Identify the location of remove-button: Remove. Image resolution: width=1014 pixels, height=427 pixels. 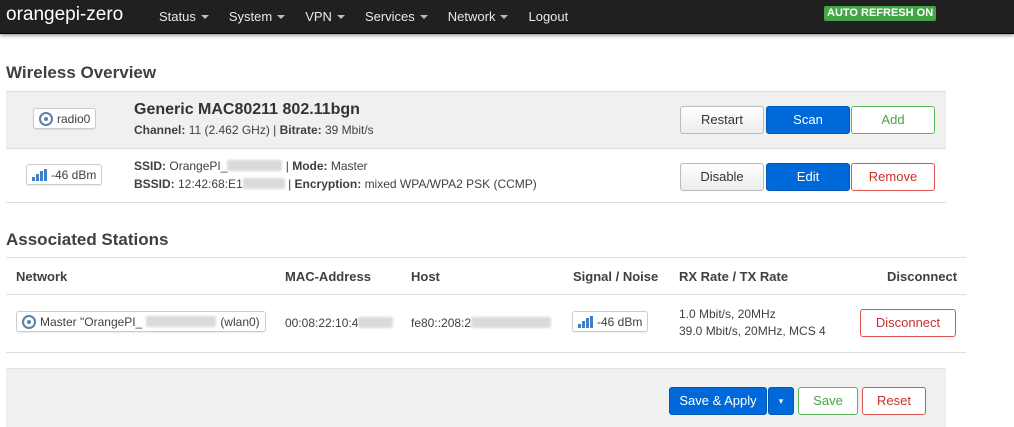
(893, 177).